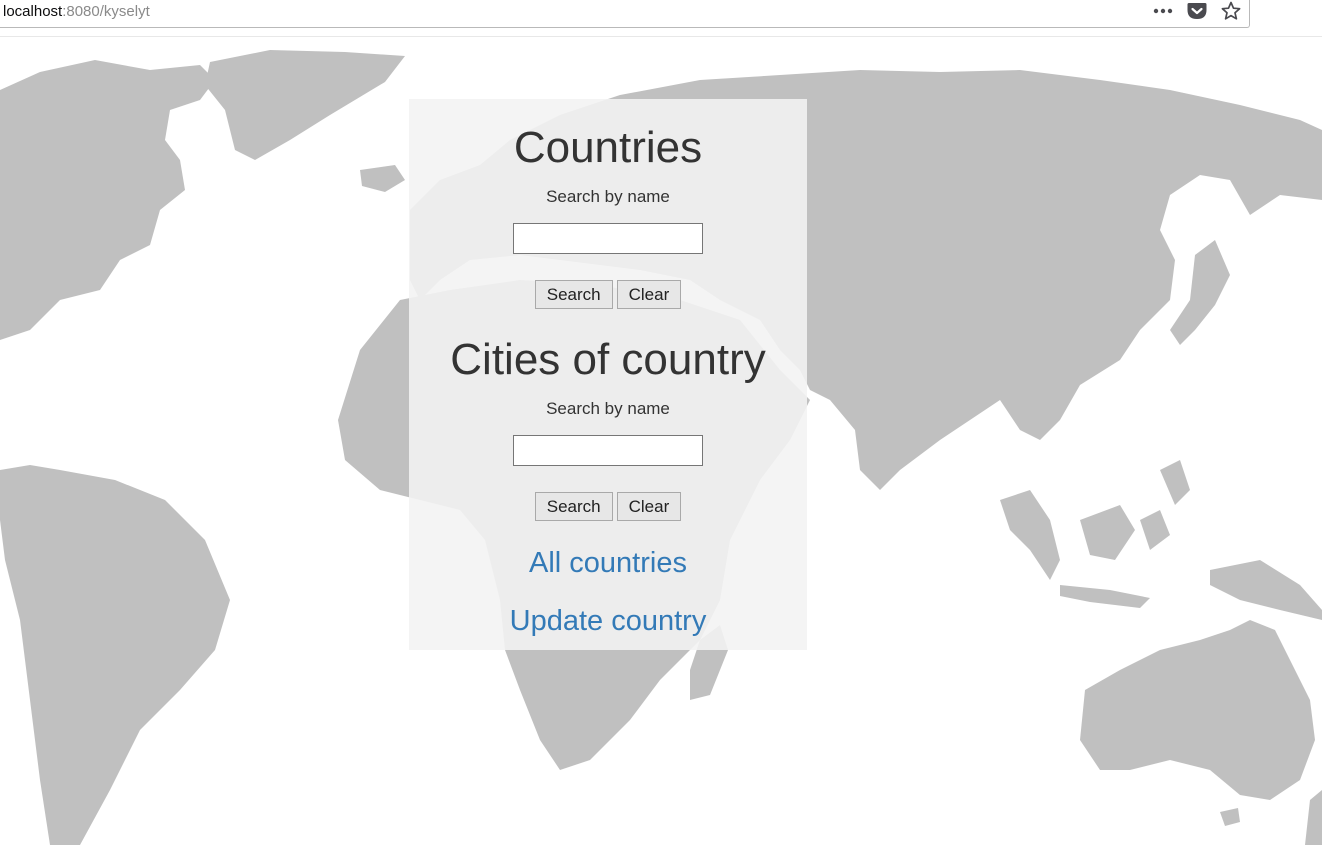 This screenshot has width=1322, height=845. What do you see at coordinates (608, 359) in the screenshot?
I see `cities-heading: Cities of country` at bounding box center [608, 359].